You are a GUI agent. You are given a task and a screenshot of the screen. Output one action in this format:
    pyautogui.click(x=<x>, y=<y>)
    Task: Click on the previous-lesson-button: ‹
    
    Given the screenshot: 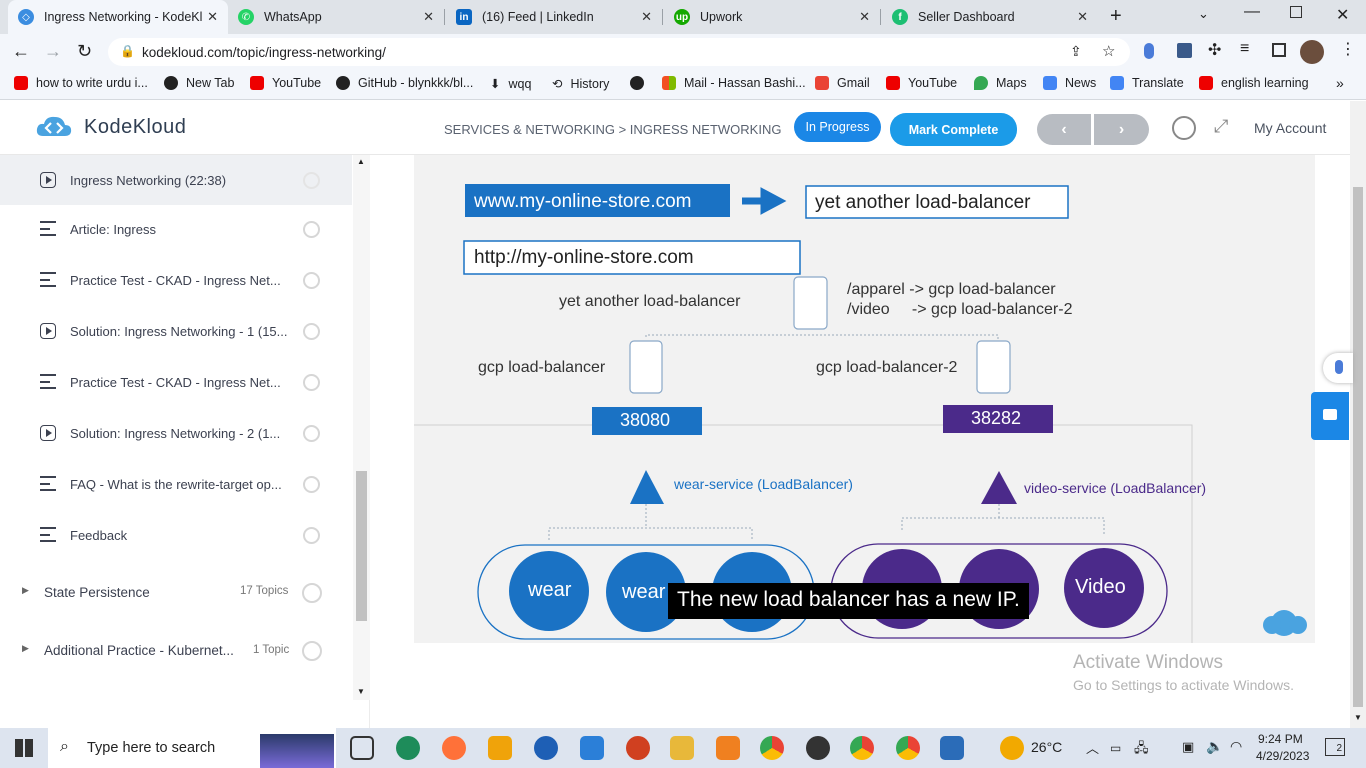 What is the action you would take?
    pyautogui.click(x=1064, y=129)
    